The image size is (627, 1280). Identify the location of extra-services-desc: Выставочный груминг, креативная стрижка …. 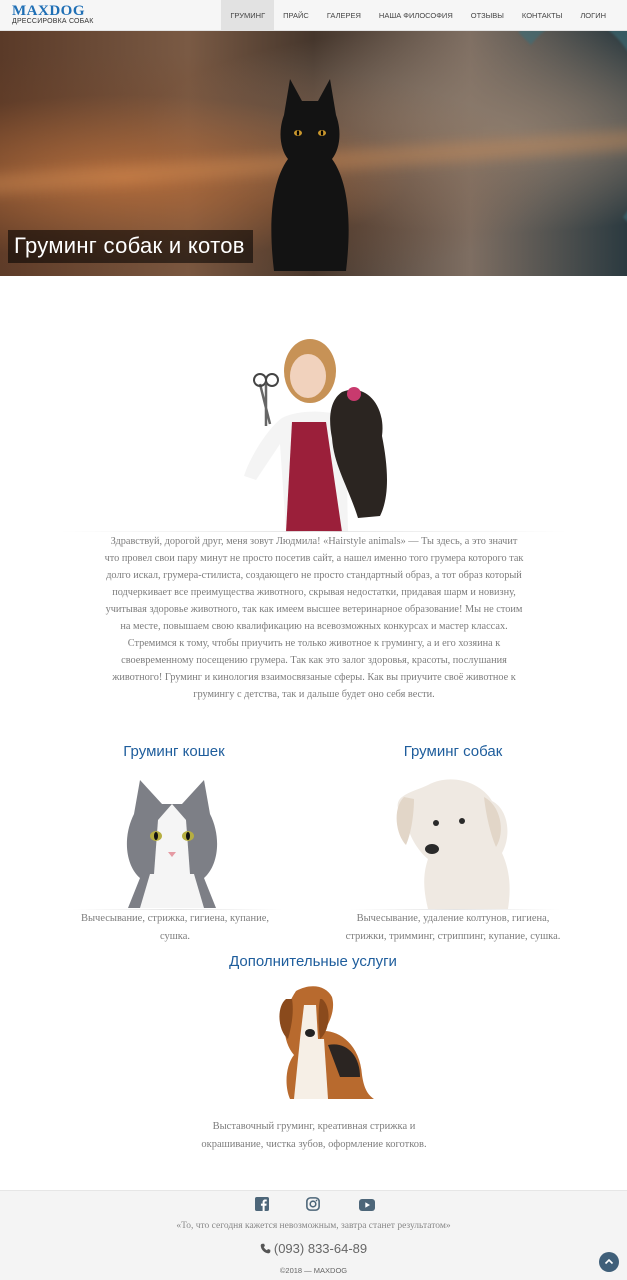
(314, 1135).